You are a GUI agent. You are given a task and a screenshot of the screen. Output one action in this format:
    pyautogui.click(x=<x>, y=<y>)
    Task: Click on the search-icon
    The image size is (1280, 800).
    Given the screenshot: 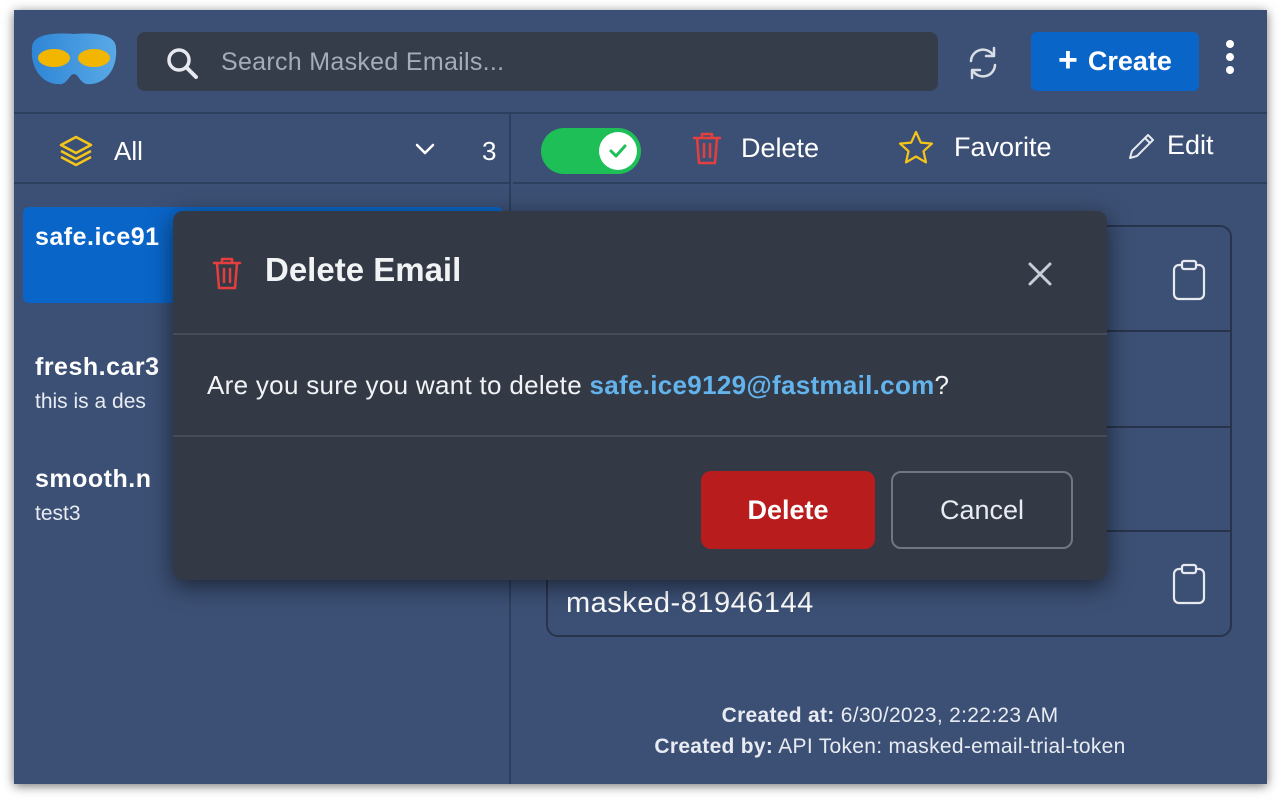 What is the action you would take?
    pyautogui.click(x=182, y=63)
    